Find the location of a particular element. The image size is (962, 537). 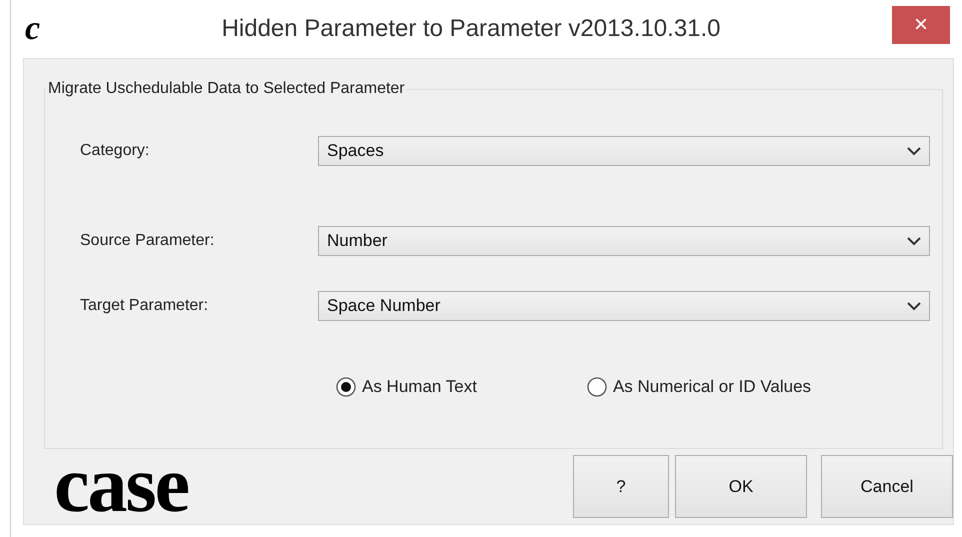

field-label: Category: is located at coordinates (115, 151).